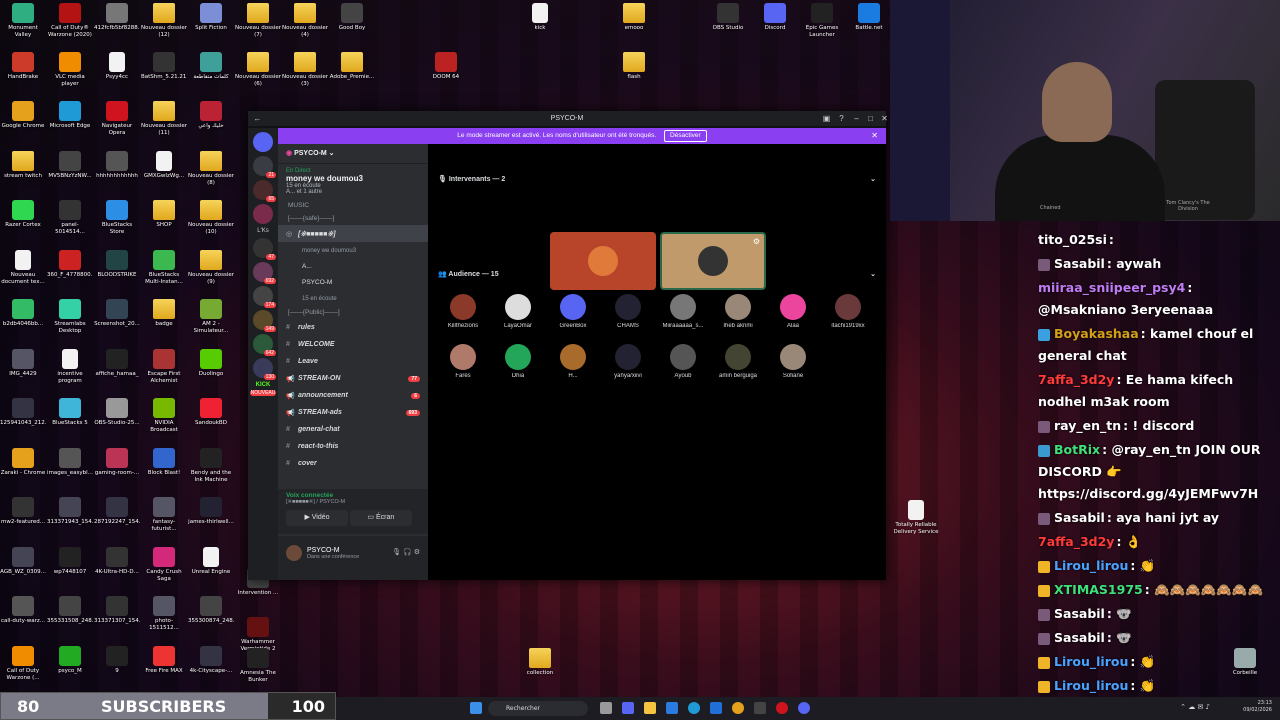 This screenshot has height=720, width=1280. I want to click on server-icon: 21, so click(264, 167).